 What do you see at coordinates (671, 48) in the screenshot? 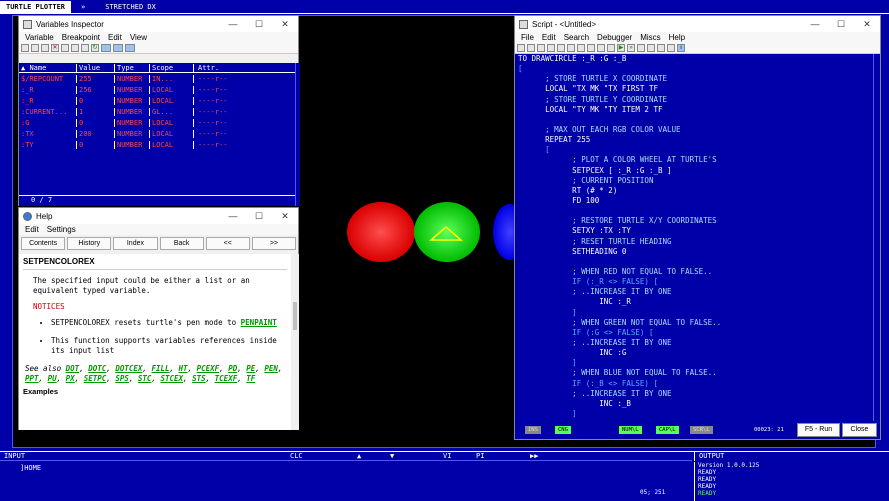
I see `settings-icon` at bounding box center [671, 48].